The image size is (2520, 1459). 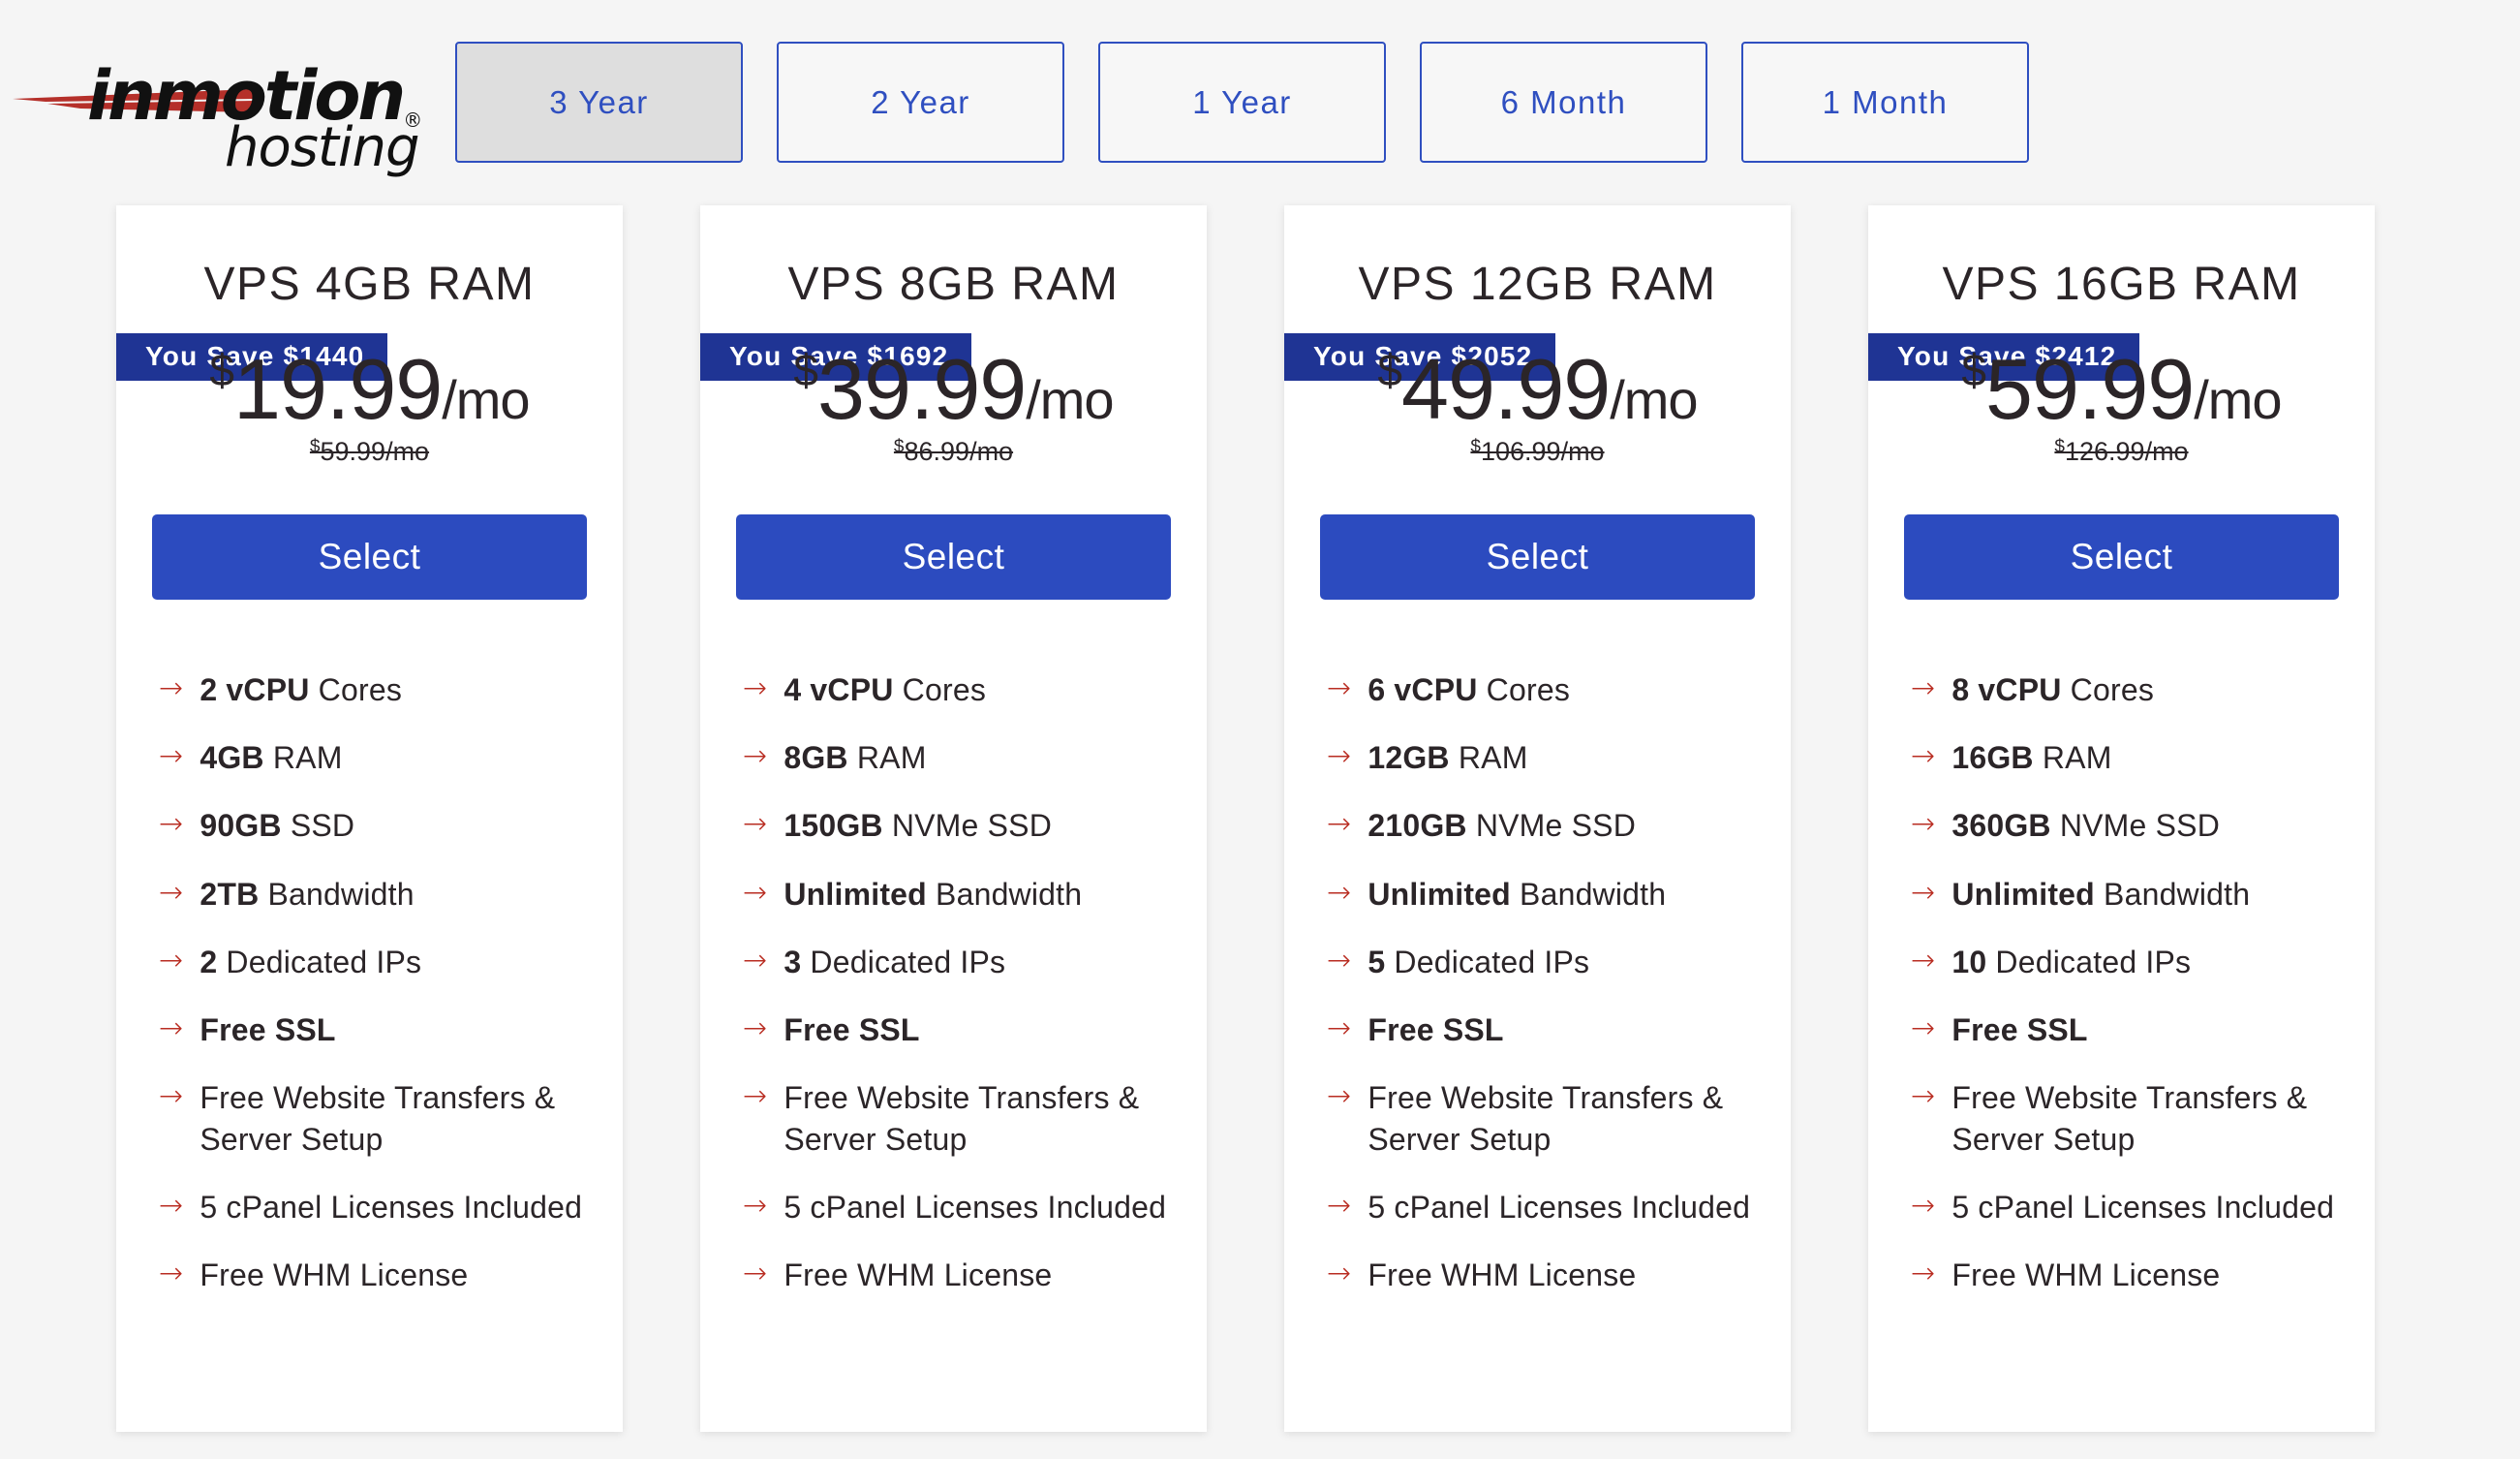 I want to click on feature-highlight: 360GB, so click(x=2001, y=826).